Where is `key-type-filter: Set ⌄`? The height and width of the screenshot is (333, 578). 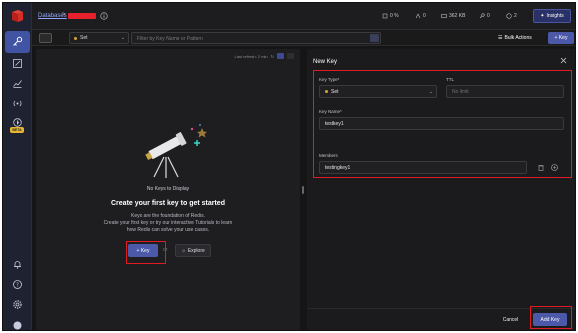
key-type-filter: Set ⌄ is located at coordinates (99, 38).